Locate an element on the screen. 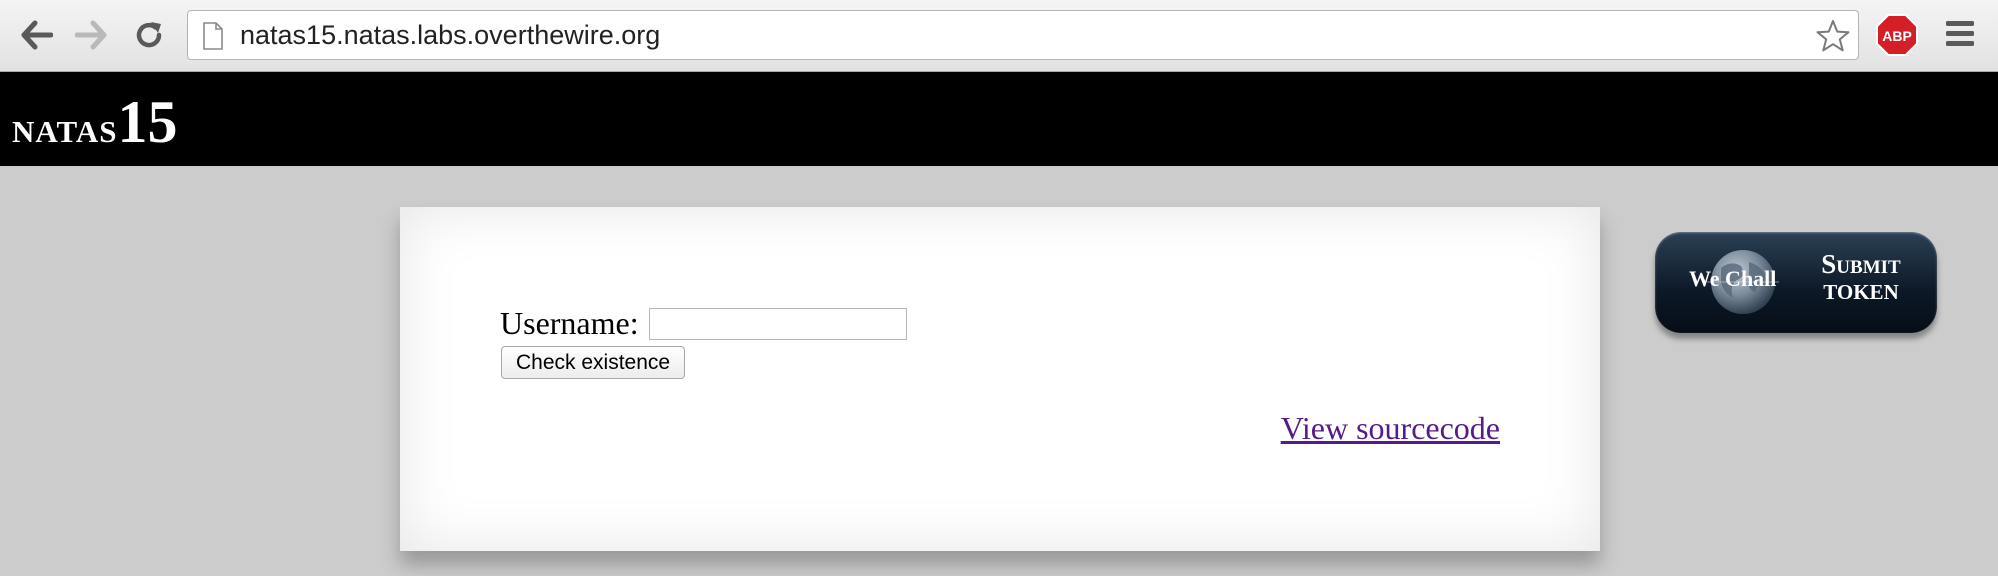 The height and width of the screenshot is (576, 1998). star-icon is located at coordinates (1833, 36).